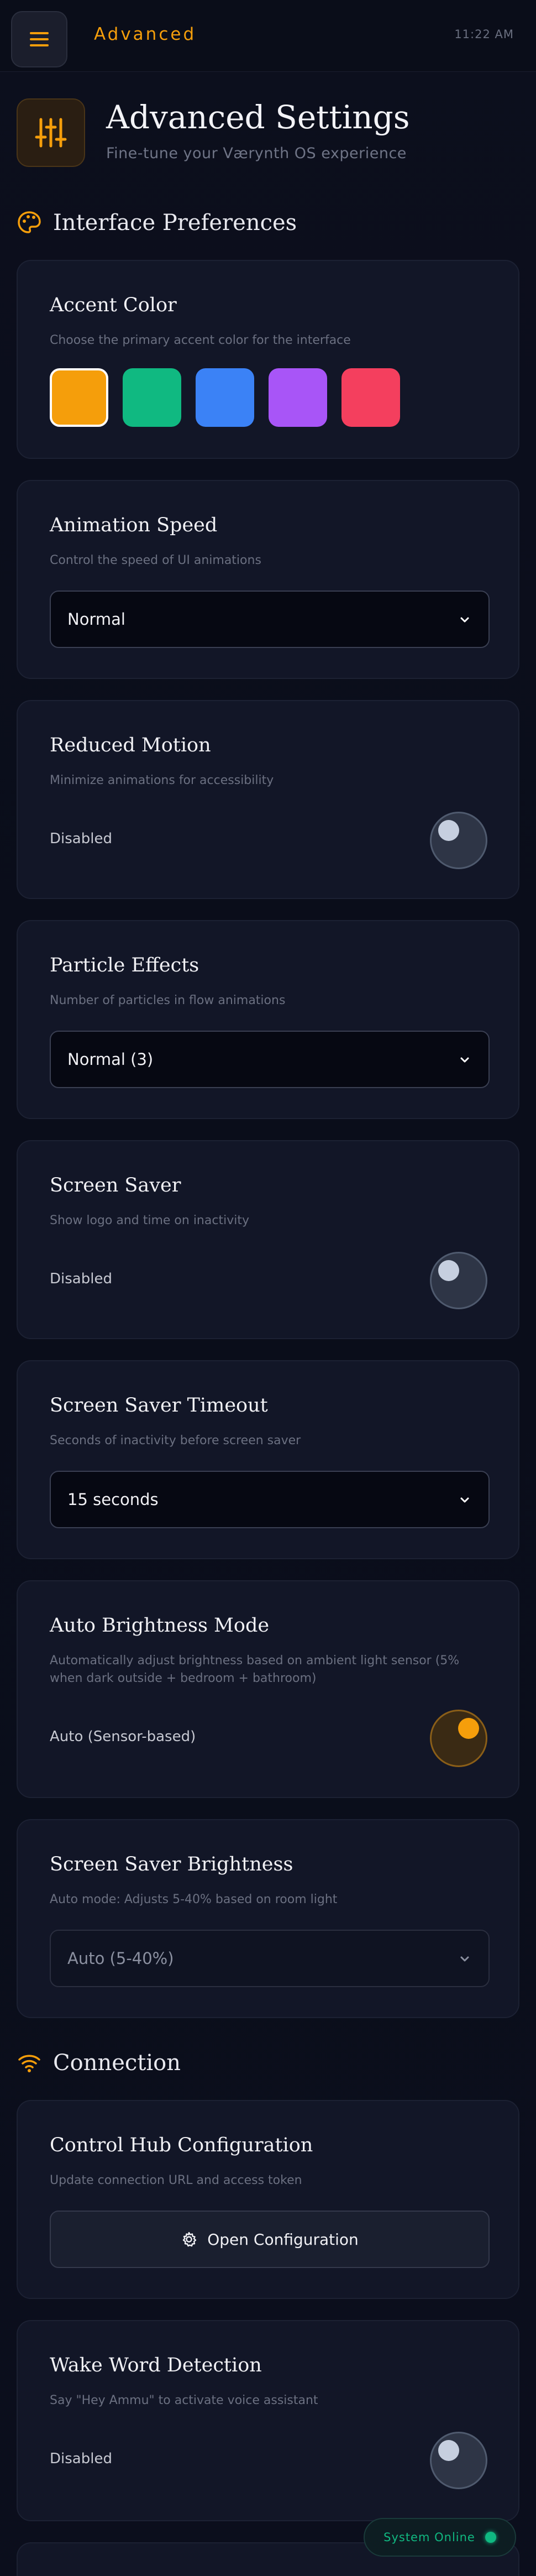  Describe the element at coordinates (190, 2239) in the screenshot. I see `gear-icon` at that location.